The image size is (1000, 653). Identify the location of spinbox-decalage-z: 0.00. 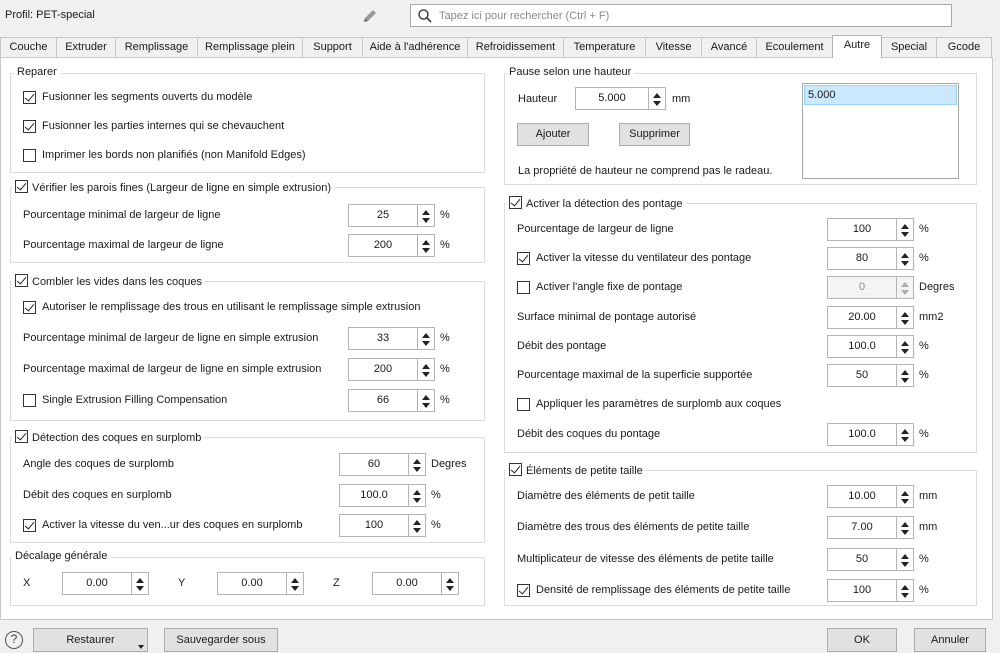
(415, 583).